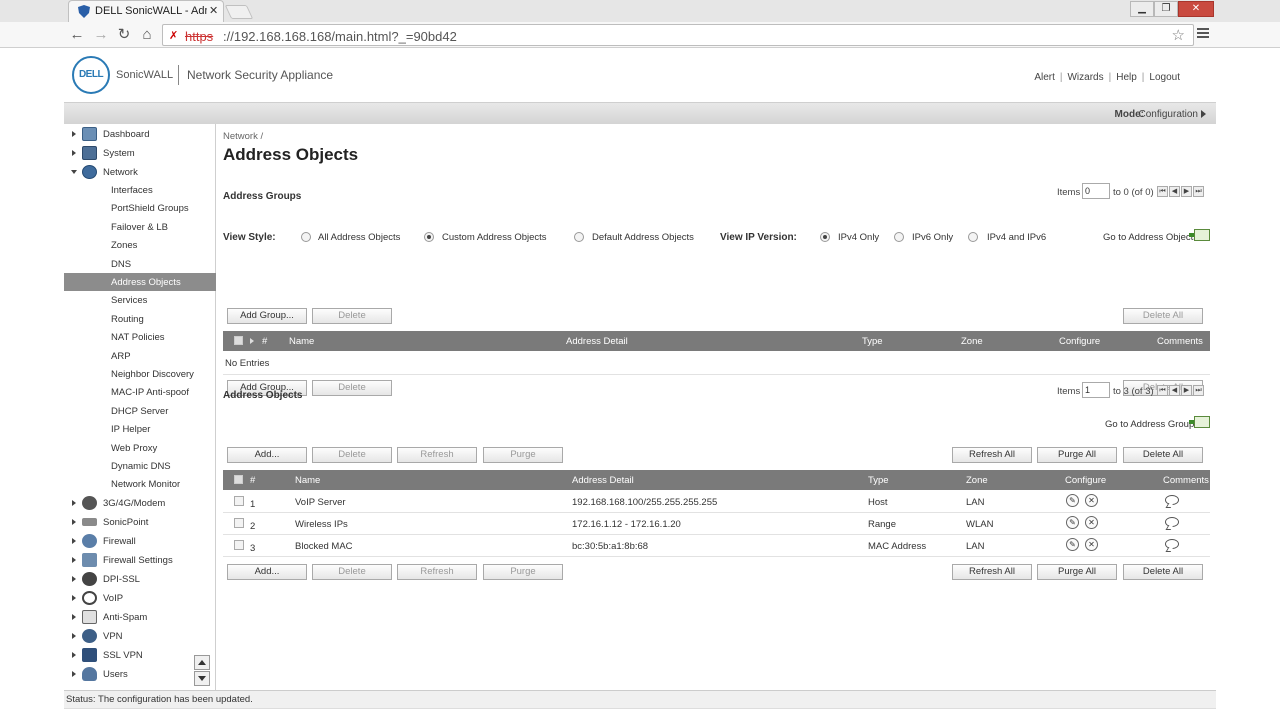 The height and width of the screenshot is (720, 1280). Describe the element at coordinates (437, 455) in the screenshot. I see `refresh-object-button: Refresh` at that location.